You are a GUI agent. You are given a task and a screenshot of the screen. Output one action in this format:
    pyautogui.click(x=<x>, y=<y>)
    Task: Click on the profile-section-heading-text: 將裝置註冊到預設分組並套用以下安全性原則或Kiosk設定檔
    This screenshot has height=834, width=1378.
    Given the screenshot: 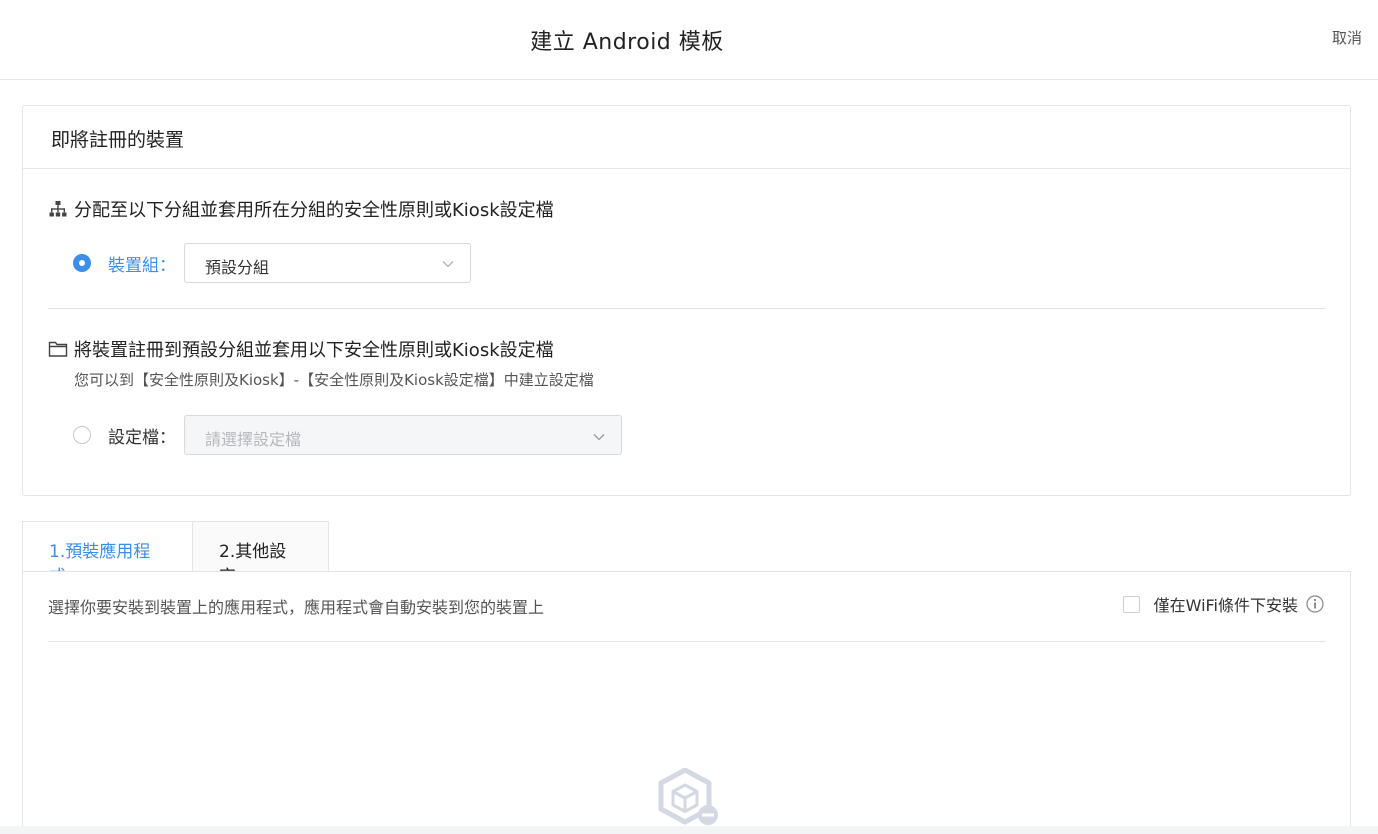 What is the action you would take?
    pyautogui.click(x=314, y=350)
    